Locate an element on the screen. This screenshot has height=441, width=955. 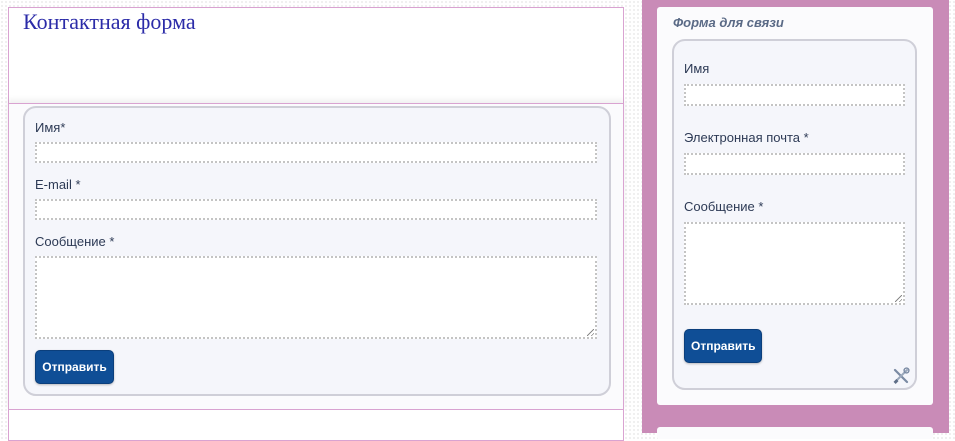
sidebar-email-label: Электронная почта * is located at coordinates (746, 137).